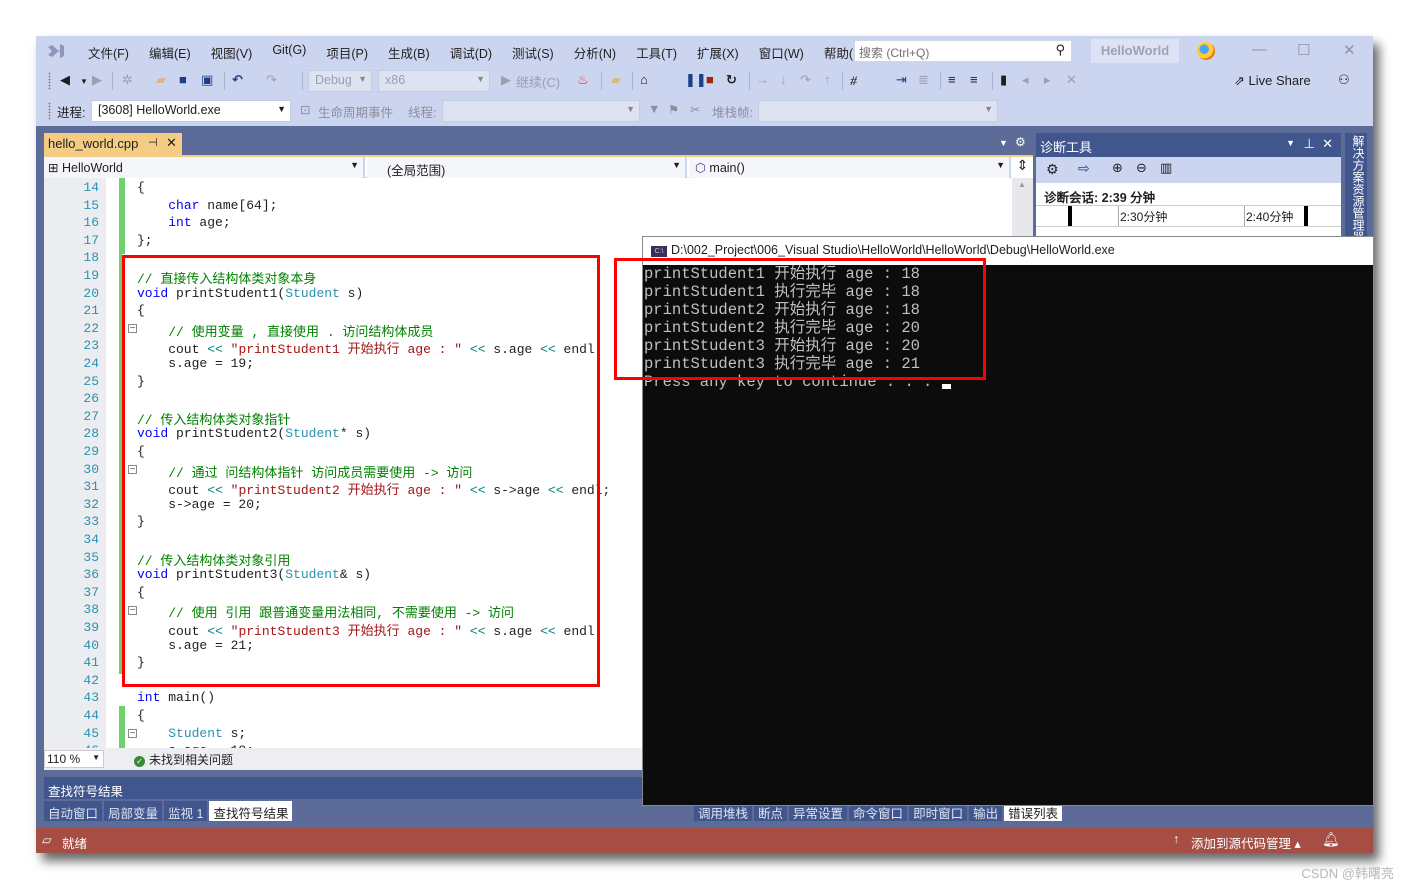  What do you see at coordinates (616, 80) in the screenshot?
I see `find-in-files-icon: ▰` at bounding box center [616, 80].